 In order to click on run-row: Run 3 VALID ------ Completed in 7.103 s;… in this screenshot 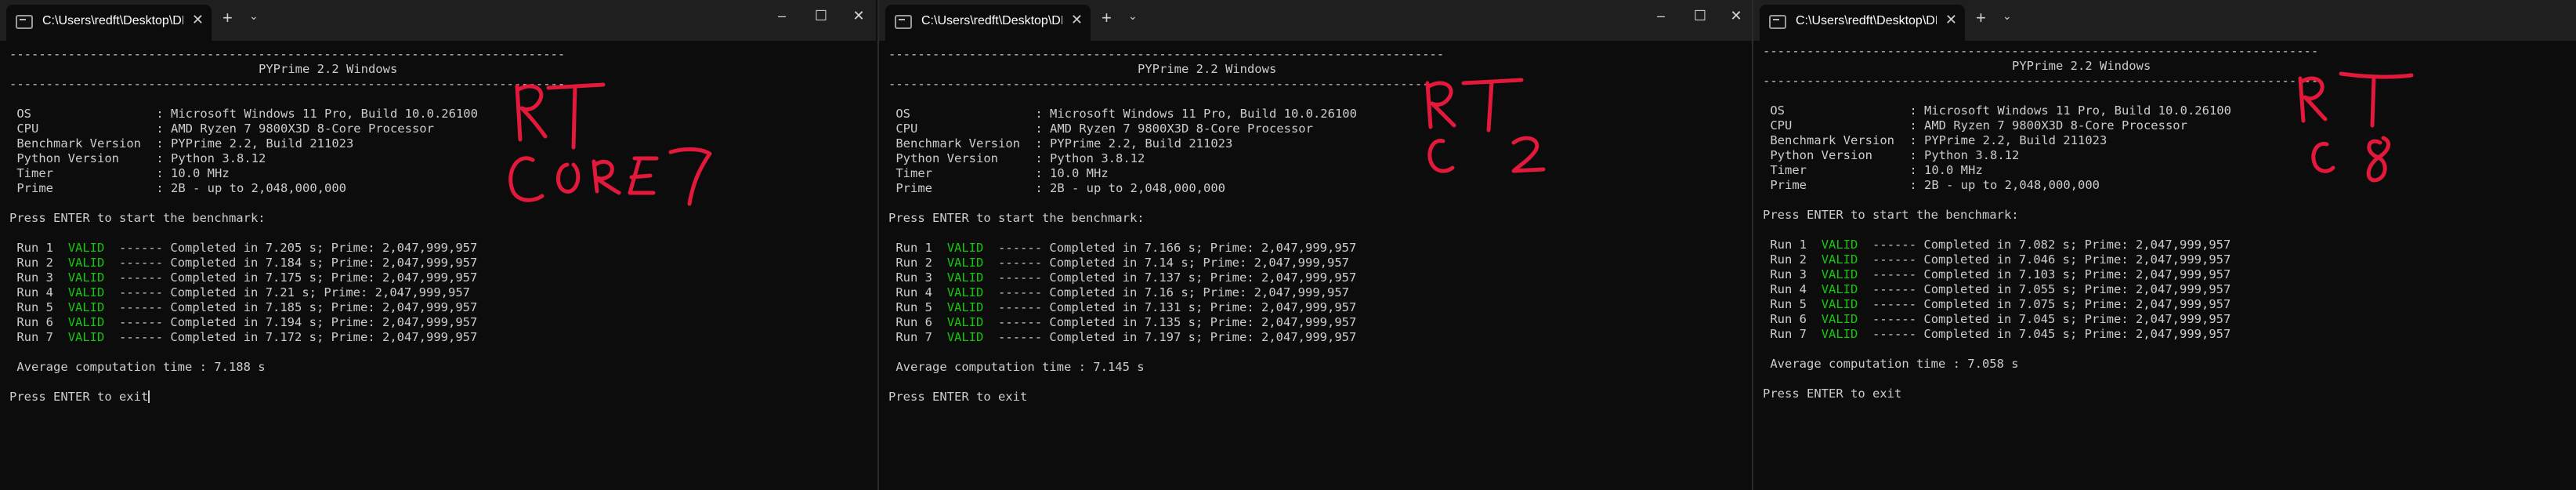, I will do `click(2001, 274)`.